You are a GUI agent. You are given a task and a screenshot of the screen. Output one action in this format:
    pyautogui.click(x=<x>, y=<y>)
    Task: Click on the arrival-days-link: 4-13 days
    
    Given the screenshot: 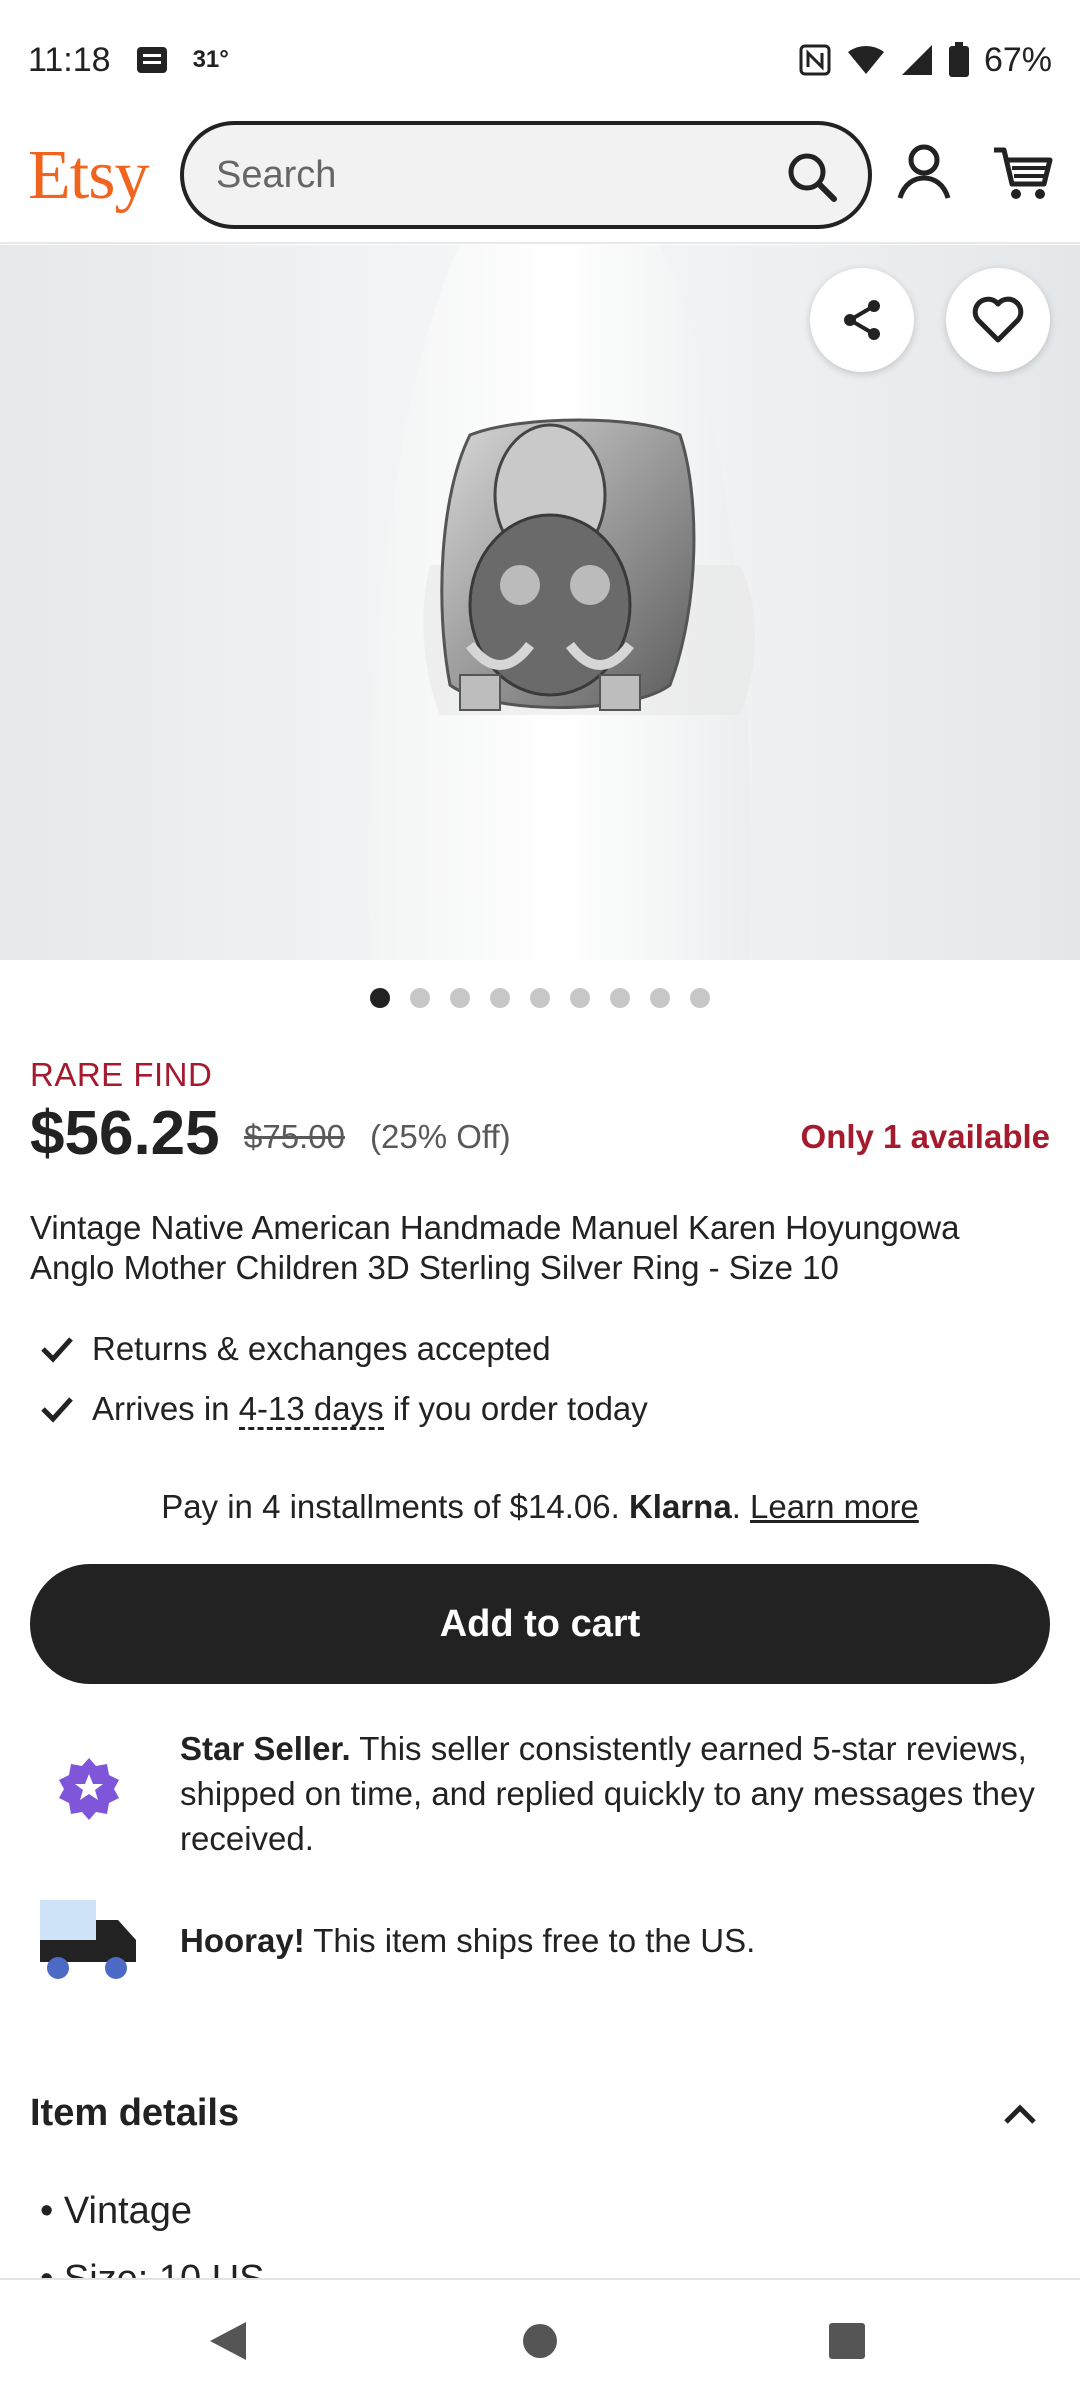 What is the action you would take?
    pyautogui.click(x=311, y=1410)
    